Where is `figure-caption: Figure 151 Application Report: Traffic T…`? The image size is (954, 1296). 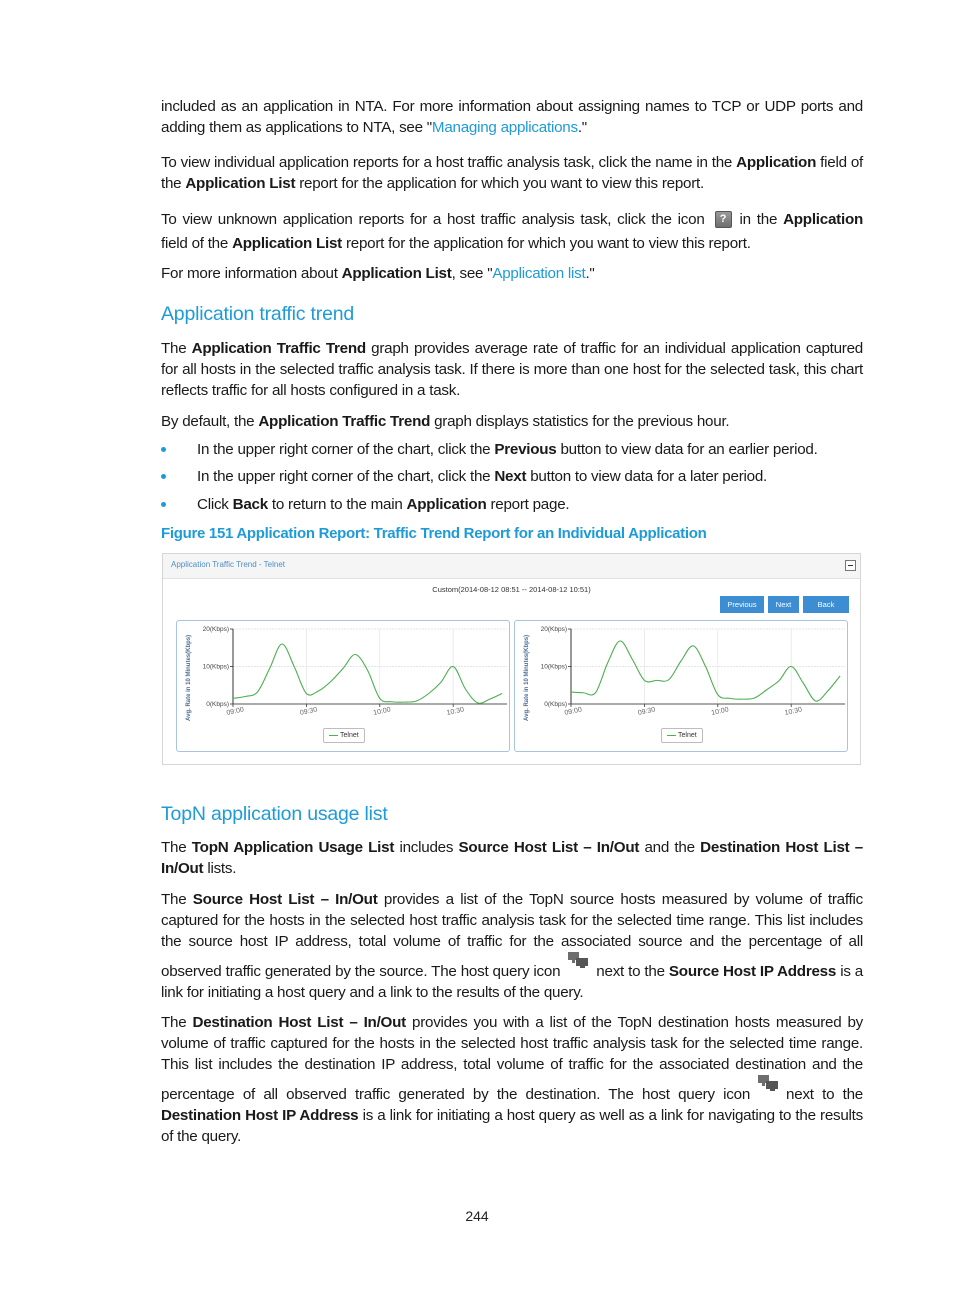
figure-caption: Figure 151 Application Report: Traffic T… is located at coordinates (434, 533).